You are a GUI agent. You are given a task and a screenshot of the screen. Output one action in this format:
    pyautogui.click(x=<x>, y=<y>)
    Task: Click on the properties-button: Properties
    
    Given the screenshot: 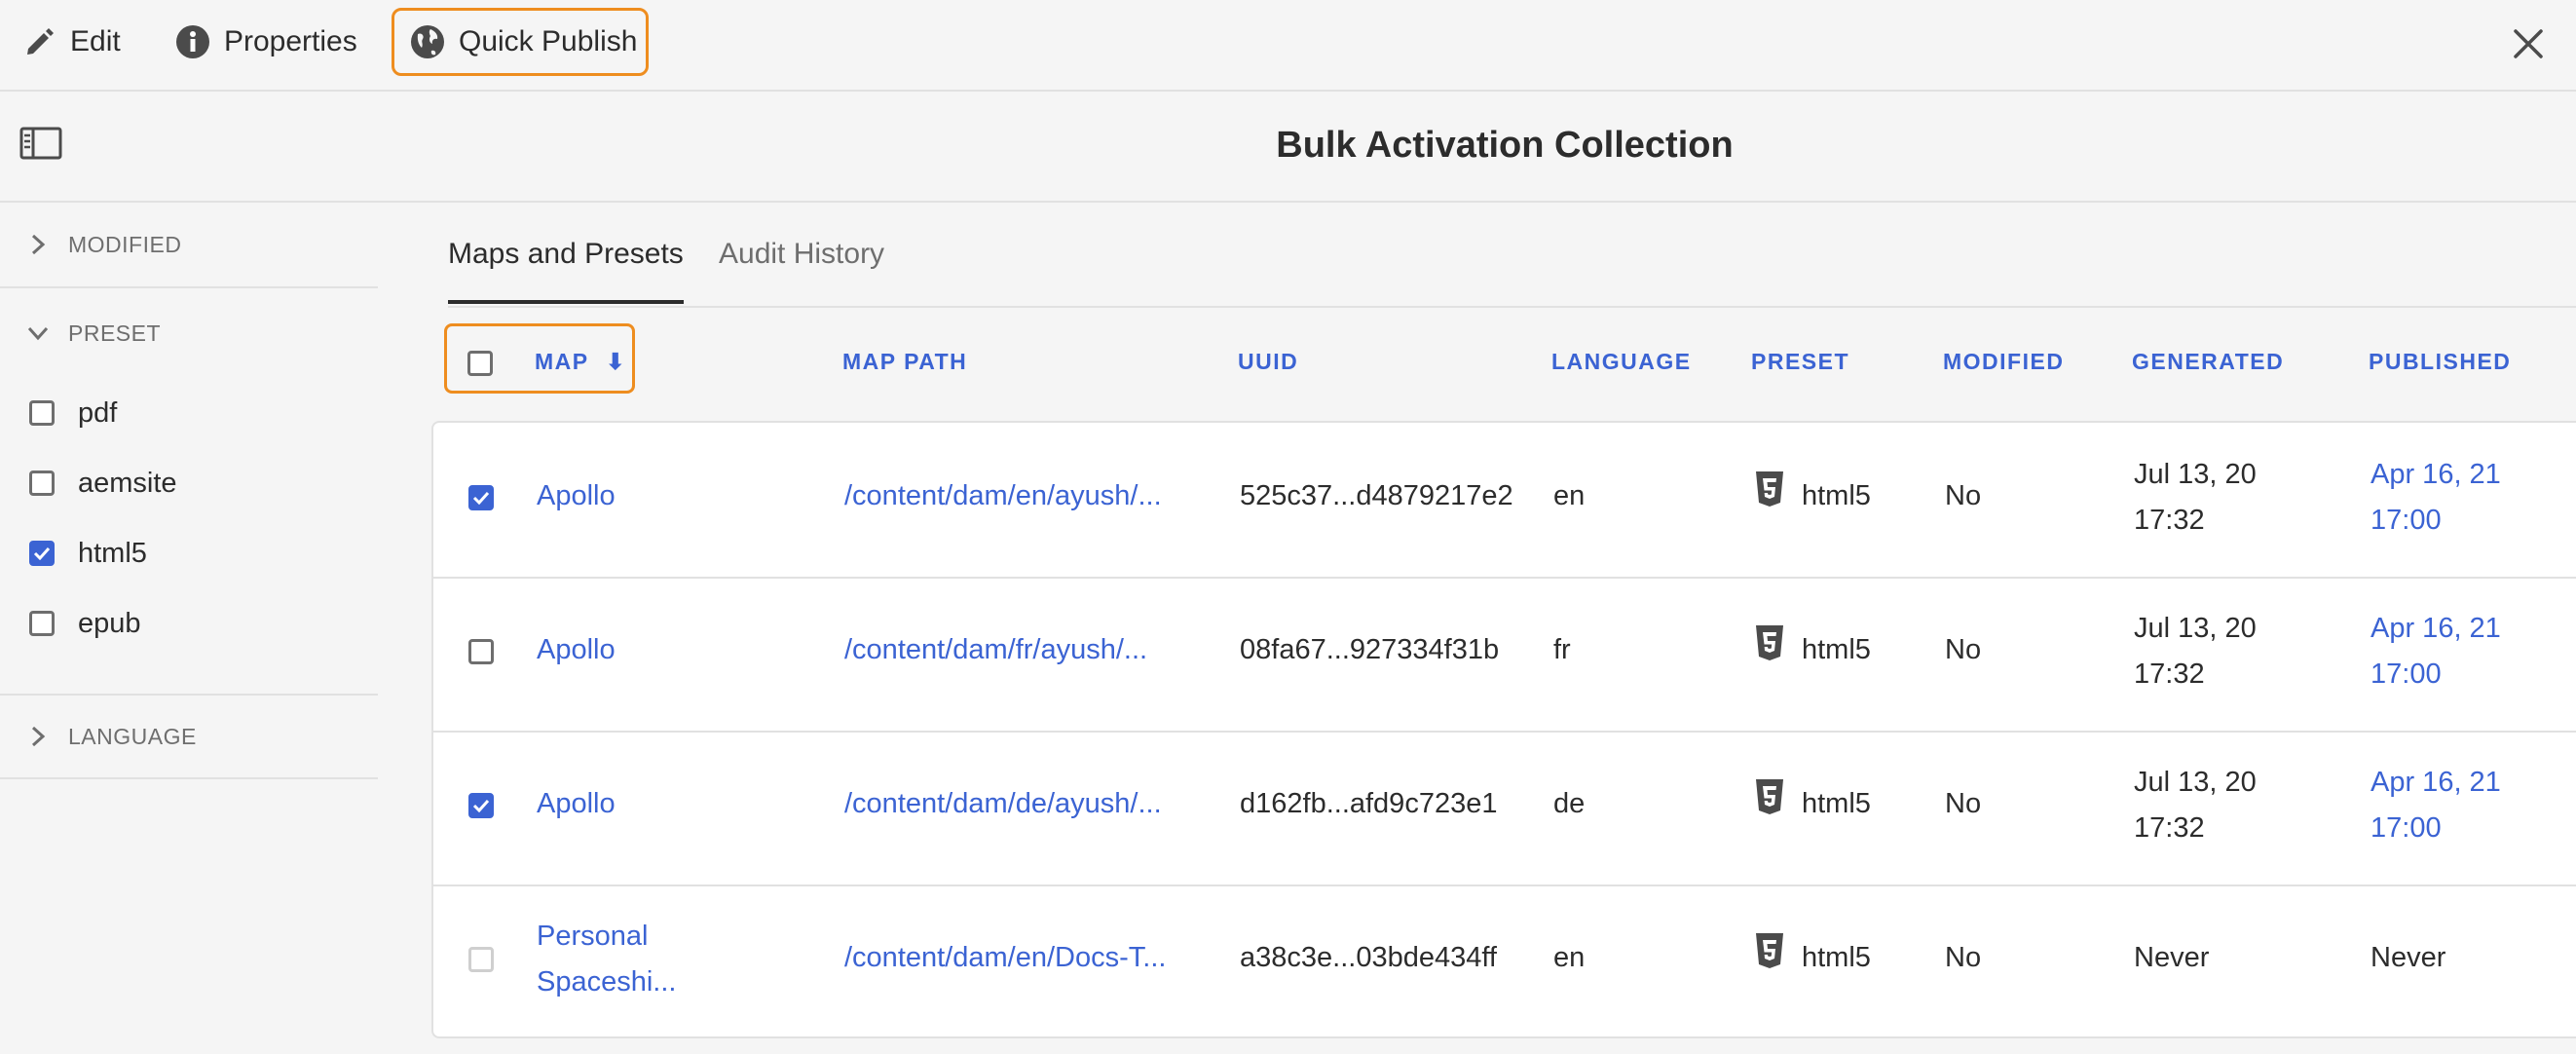 What is the action you would take?
    pyautogui.click(x=265, y=42)
    